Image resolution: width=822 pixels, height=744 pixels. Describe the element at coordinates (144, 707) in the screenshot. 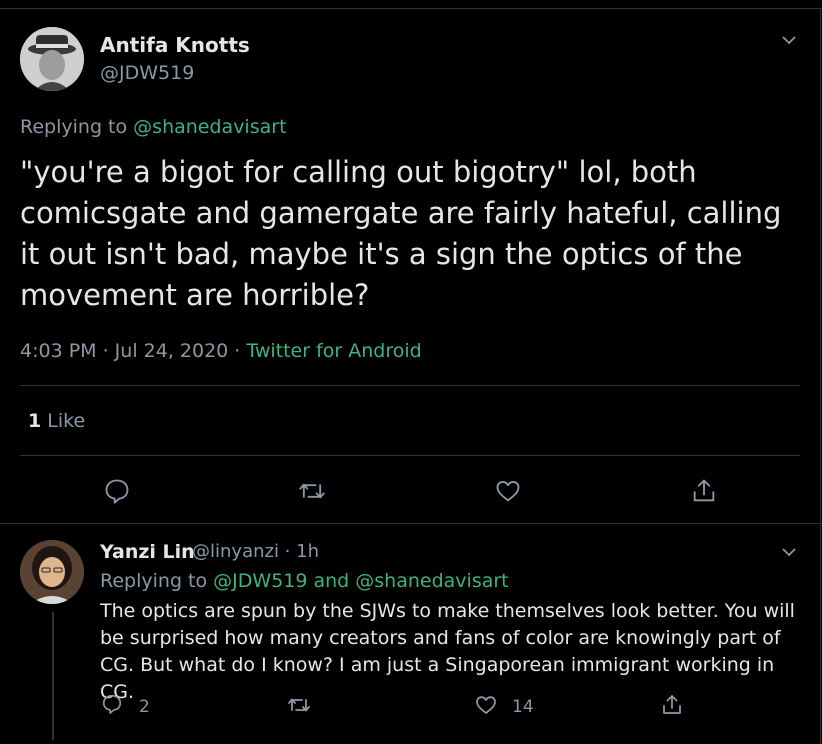

I see `reply-count: 2` at that location.